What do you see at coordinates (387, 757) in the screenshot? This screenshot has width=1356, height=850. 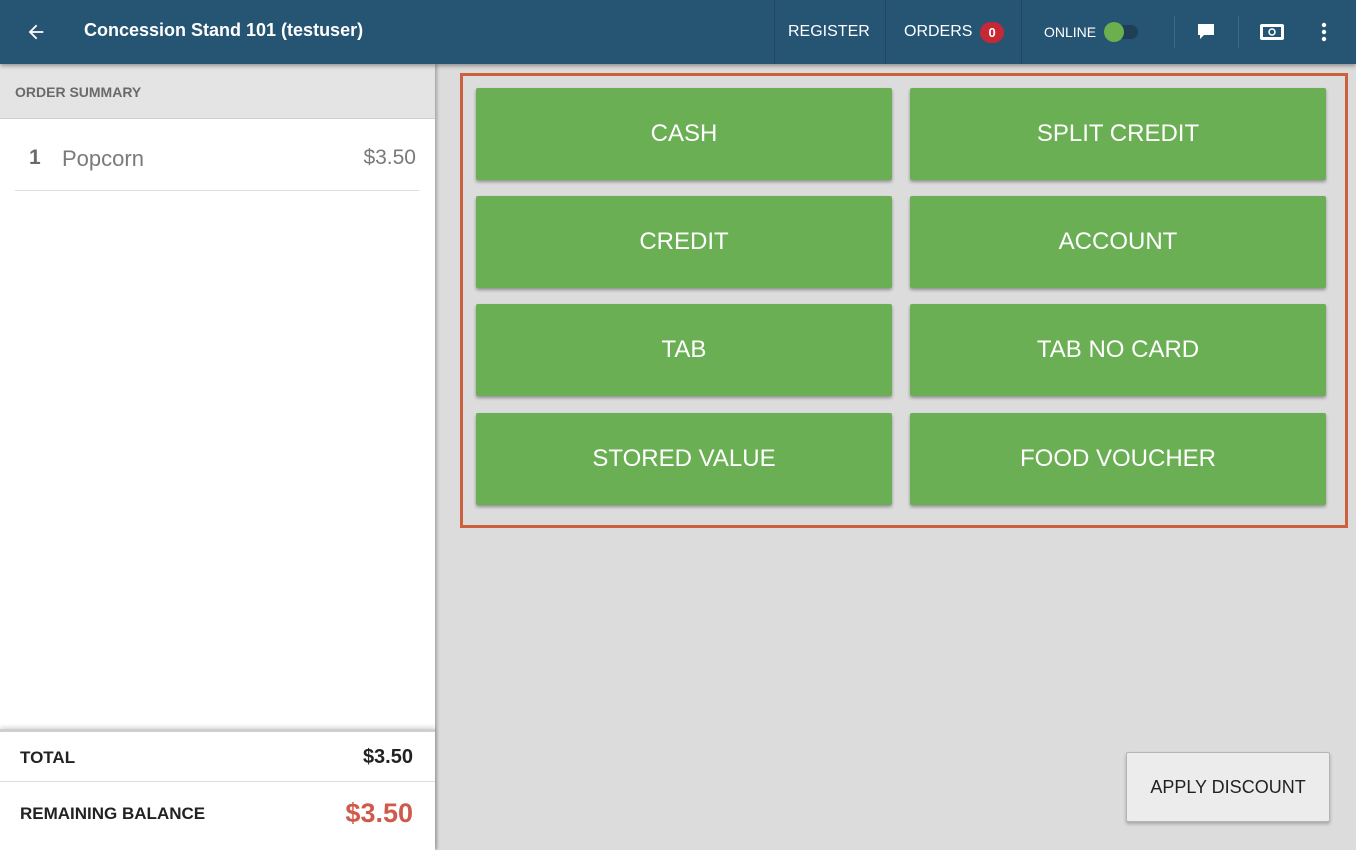 I see `total-value: $3.50` at bounding box center [387, 757].